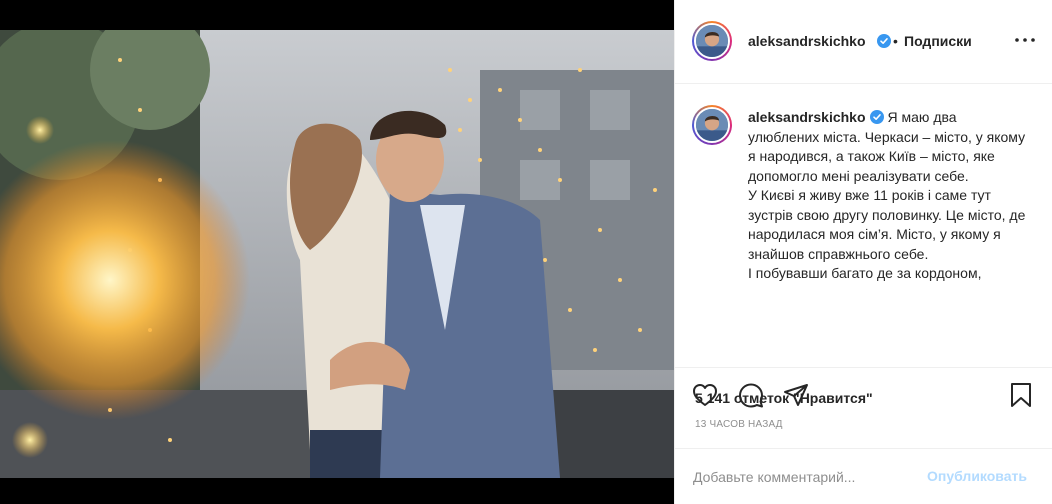 The width and height of the screenshot is (1052, 504). What do you see at coordinates (863, 387) in the screenshot?
I see `action-bar` at bounding box center [863, 387].